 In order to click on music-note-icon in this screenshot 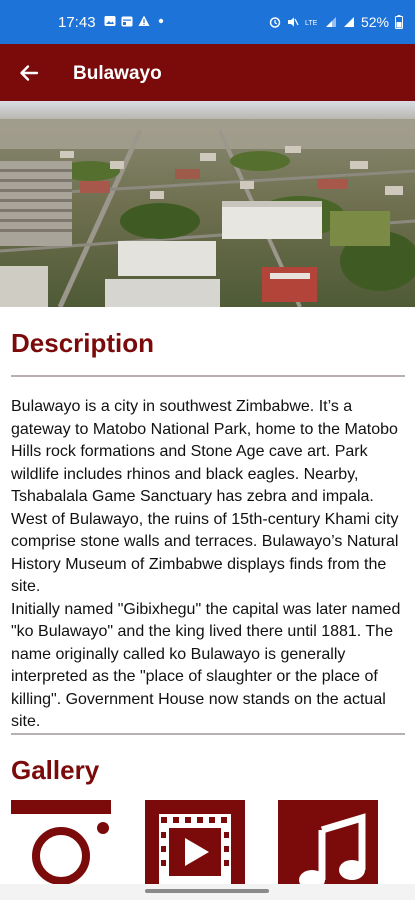, I will do `click(332, 851)`.